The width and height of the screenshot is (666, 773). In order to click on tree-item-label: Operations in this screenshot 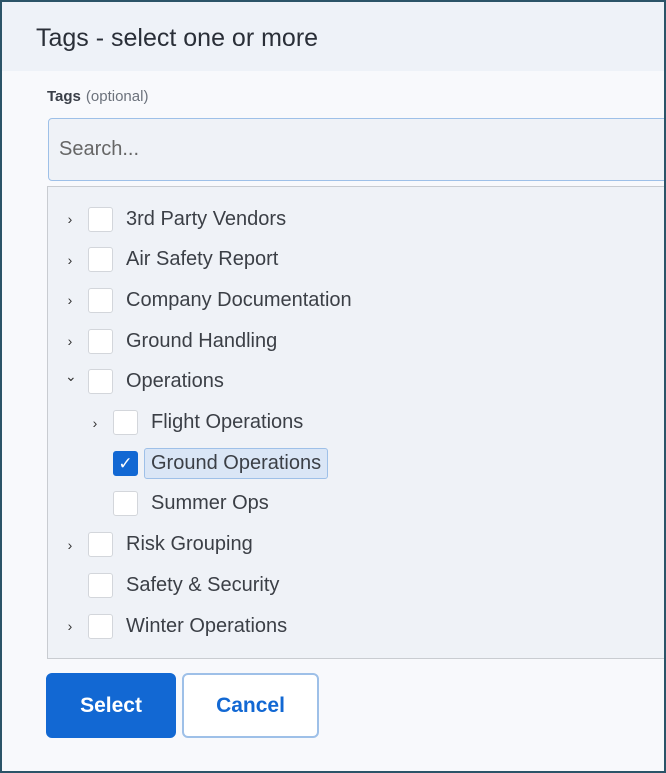, I will do `click(175, 381)`.